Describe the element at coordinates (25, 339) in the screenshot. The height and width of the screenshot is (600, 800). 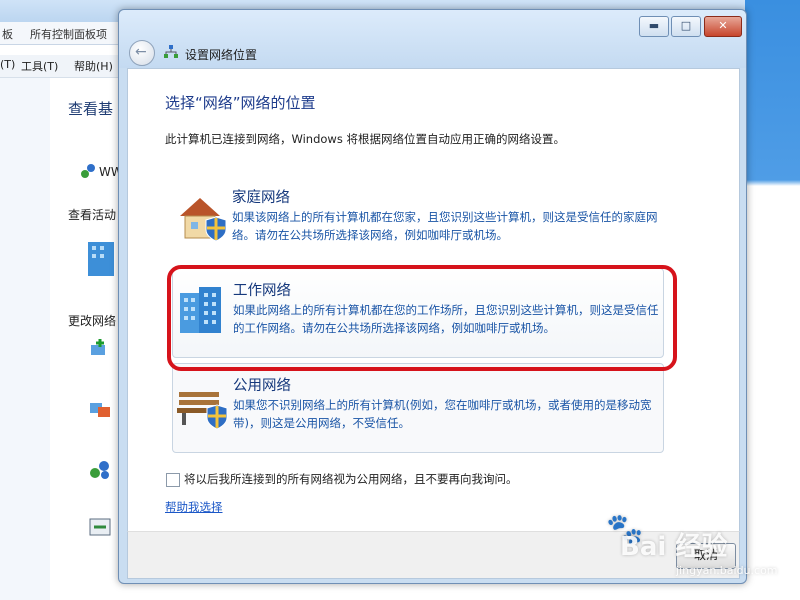
I see `background-left-pane` at that location.